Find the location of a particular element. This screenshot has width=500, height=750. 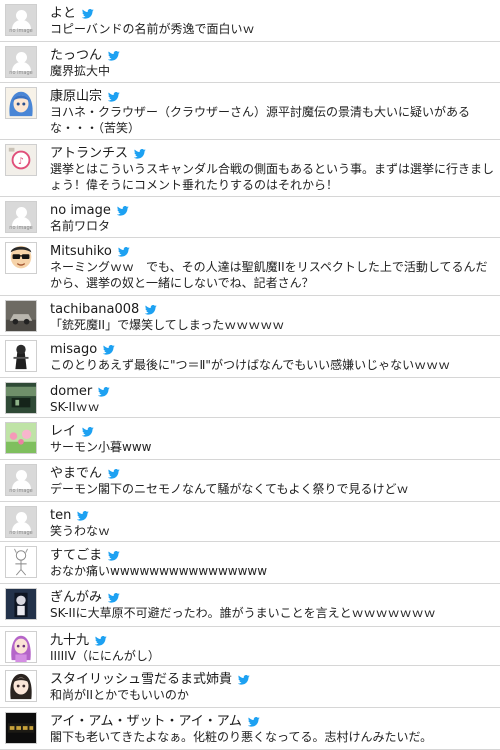

comment-text: おなか痛いwwwwwwwwwwwwwwww is located at coordinates (159, 571).